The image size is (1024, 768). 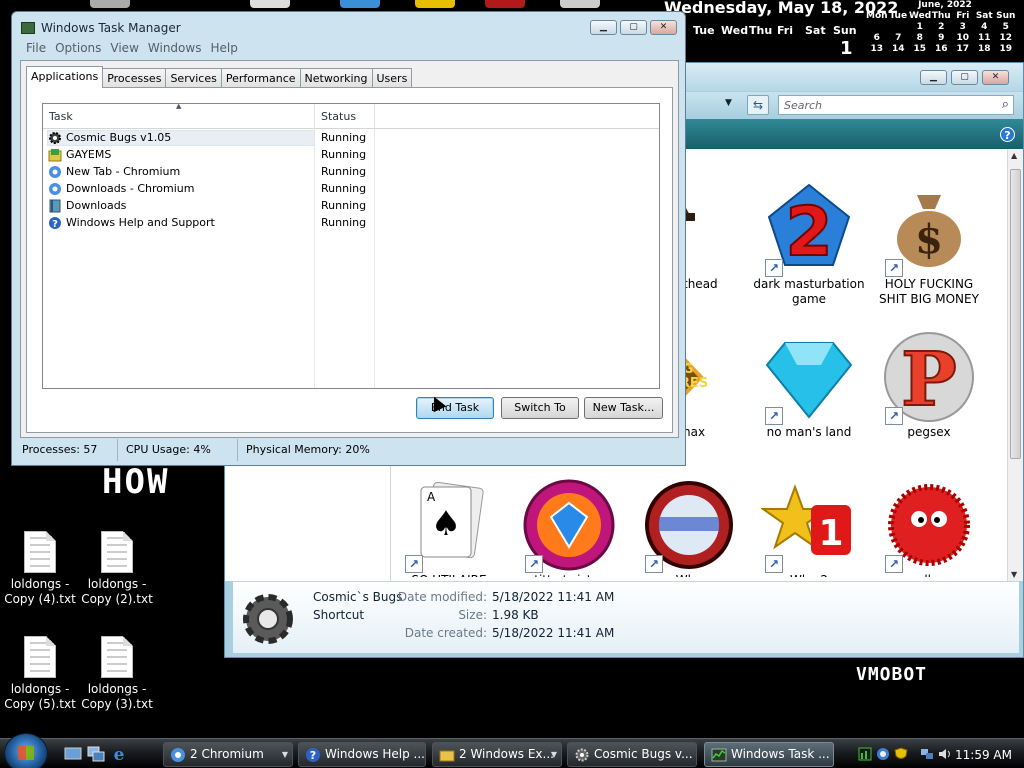 I want to click on vertical-scrollbar: ▲ ▼, so click(x=1015, y=365).